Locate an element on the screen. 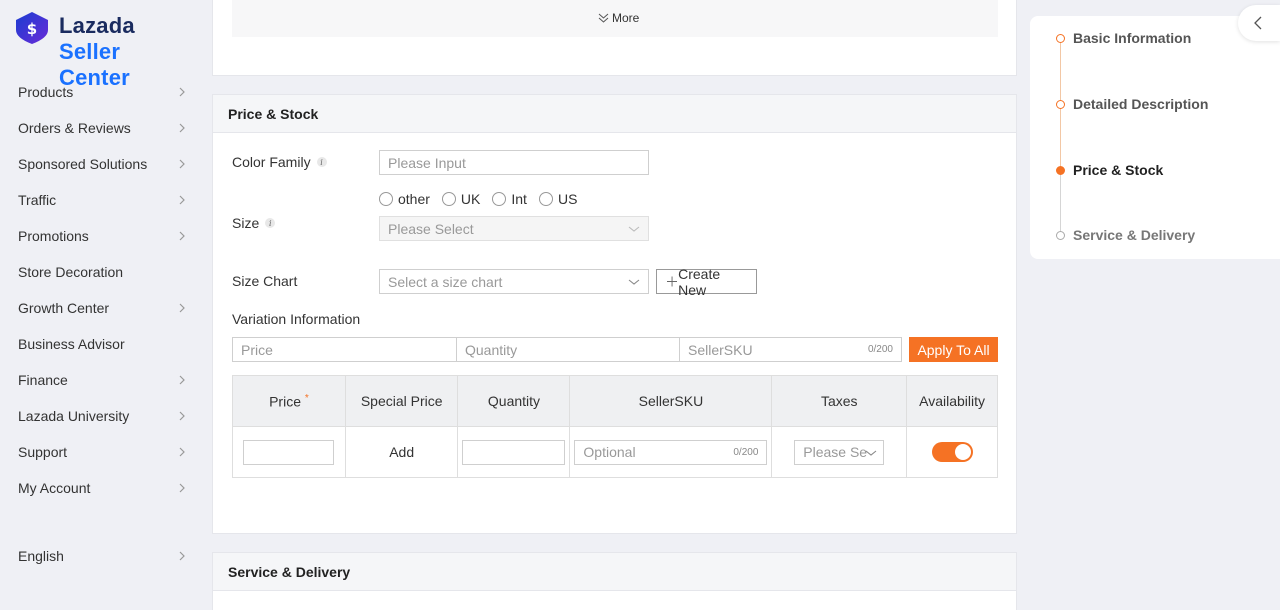 The width and height of the screenshot is (1280, 610). step-service-delivery: Service & Delivery is located at coordinates (1125, 235).